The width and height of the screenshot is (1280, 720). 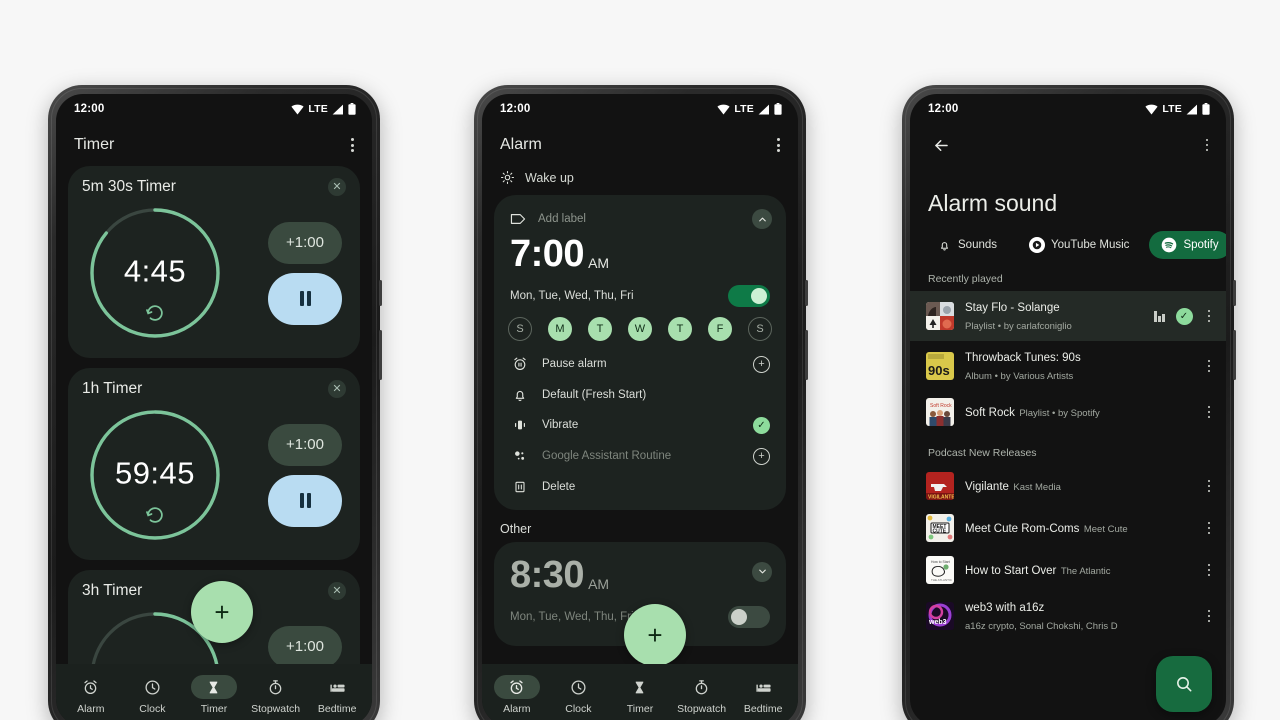 I want to click on album-art: web3, so click(x=940, y=616).